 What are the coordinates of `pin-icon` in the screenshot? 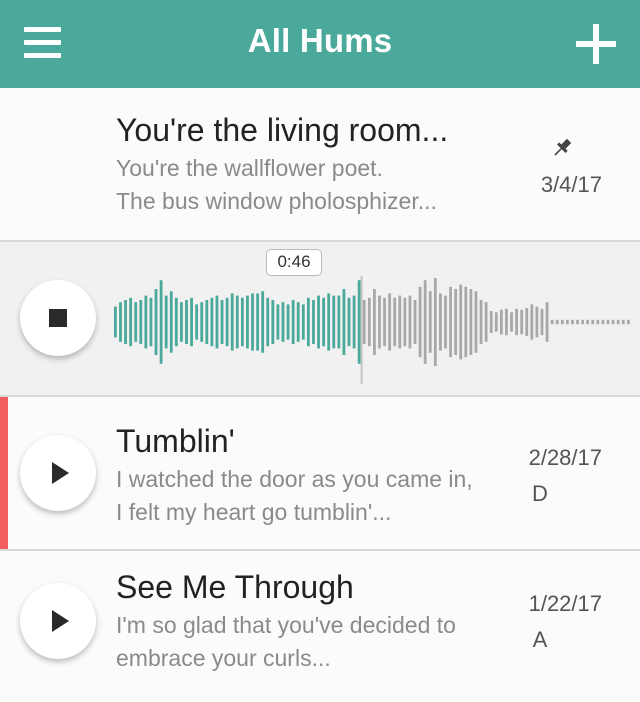 It's located at (562, 148).